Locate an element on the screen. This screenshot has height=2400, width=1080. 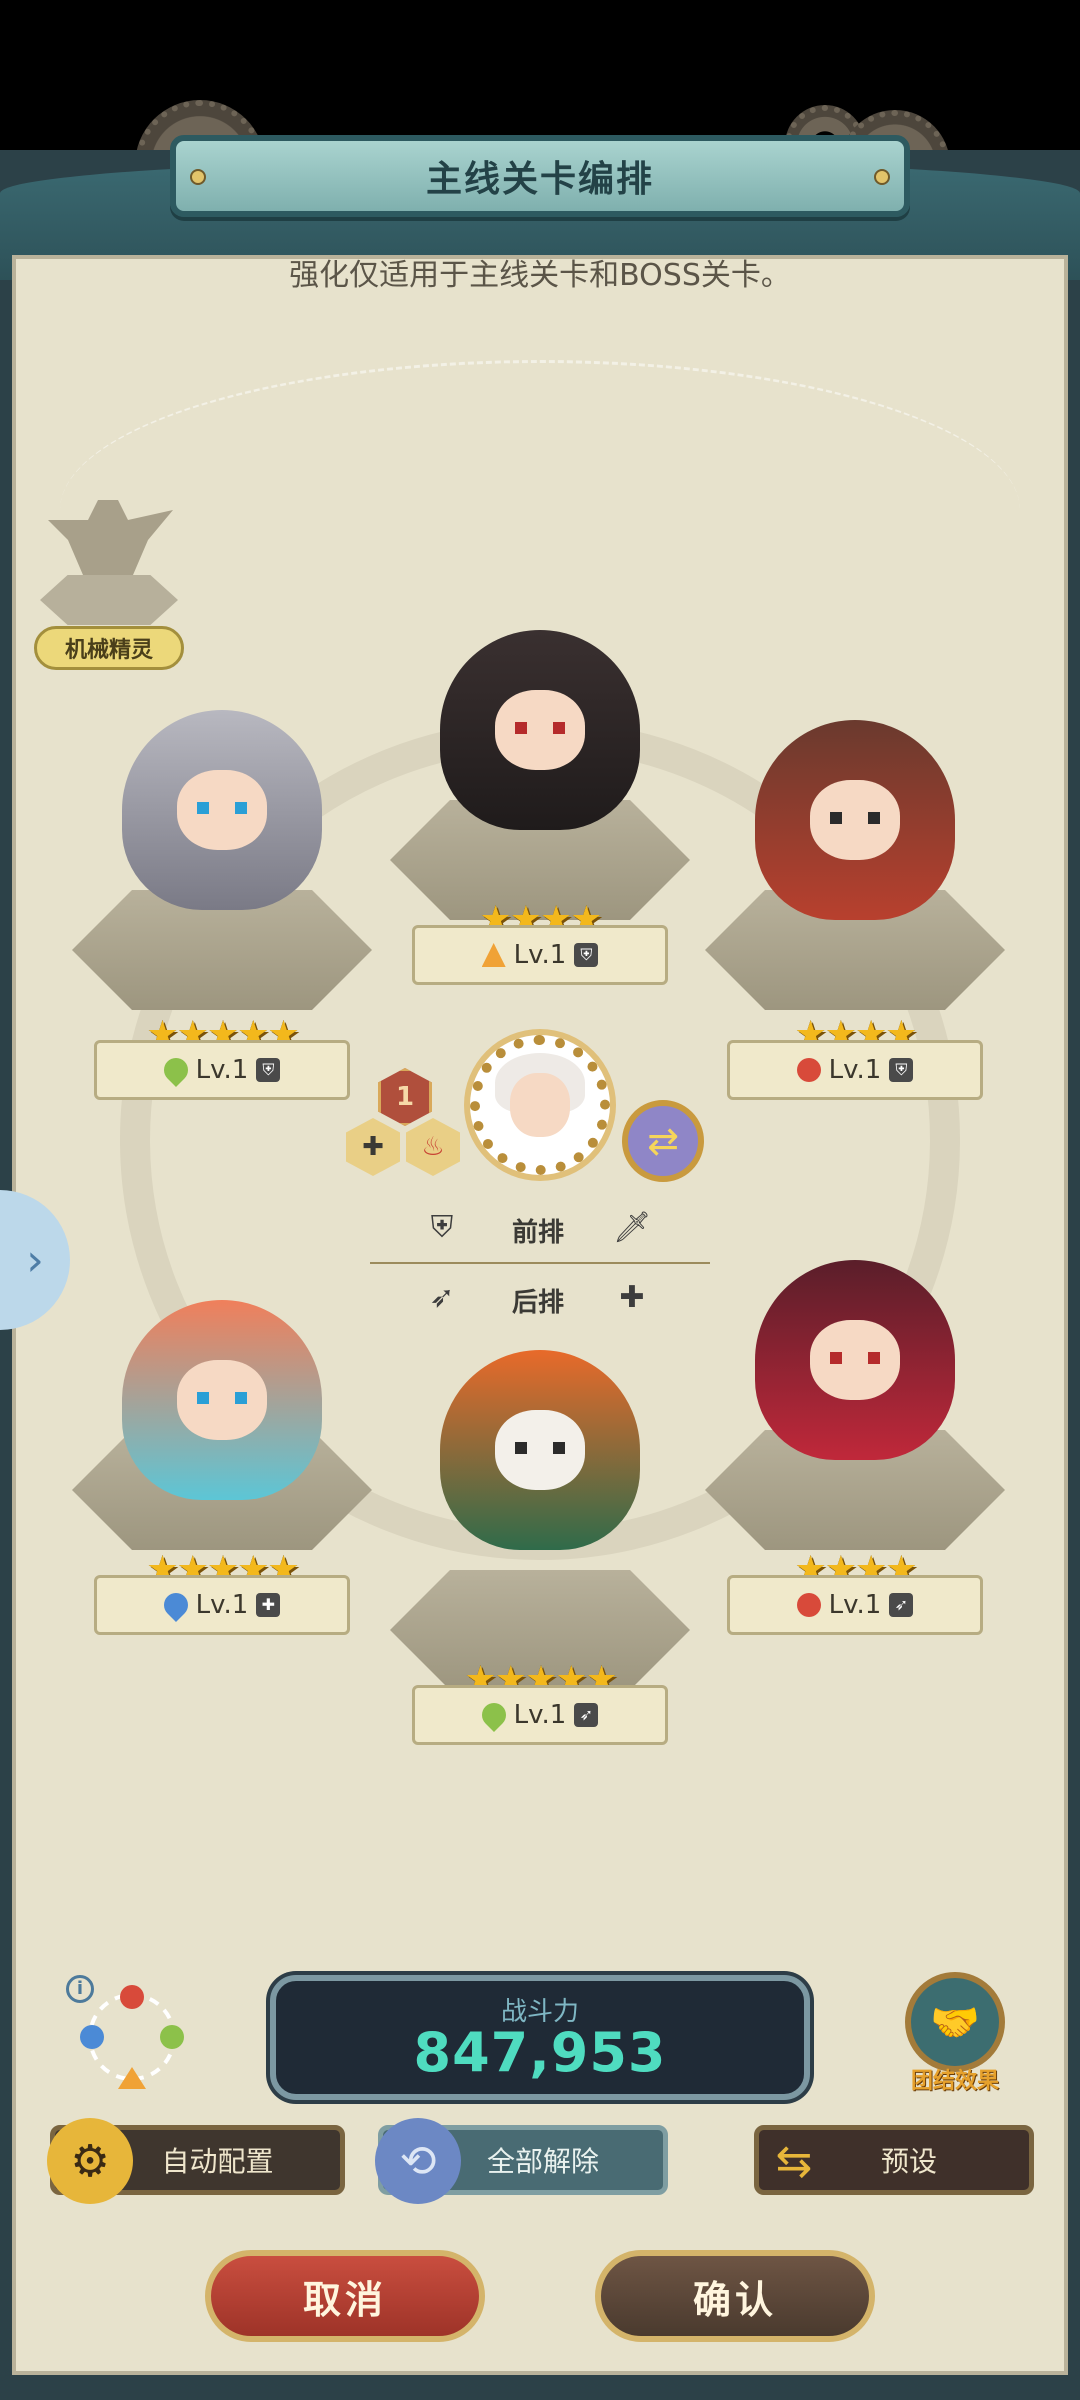
row-divider is located at coordinates (540, 1263).